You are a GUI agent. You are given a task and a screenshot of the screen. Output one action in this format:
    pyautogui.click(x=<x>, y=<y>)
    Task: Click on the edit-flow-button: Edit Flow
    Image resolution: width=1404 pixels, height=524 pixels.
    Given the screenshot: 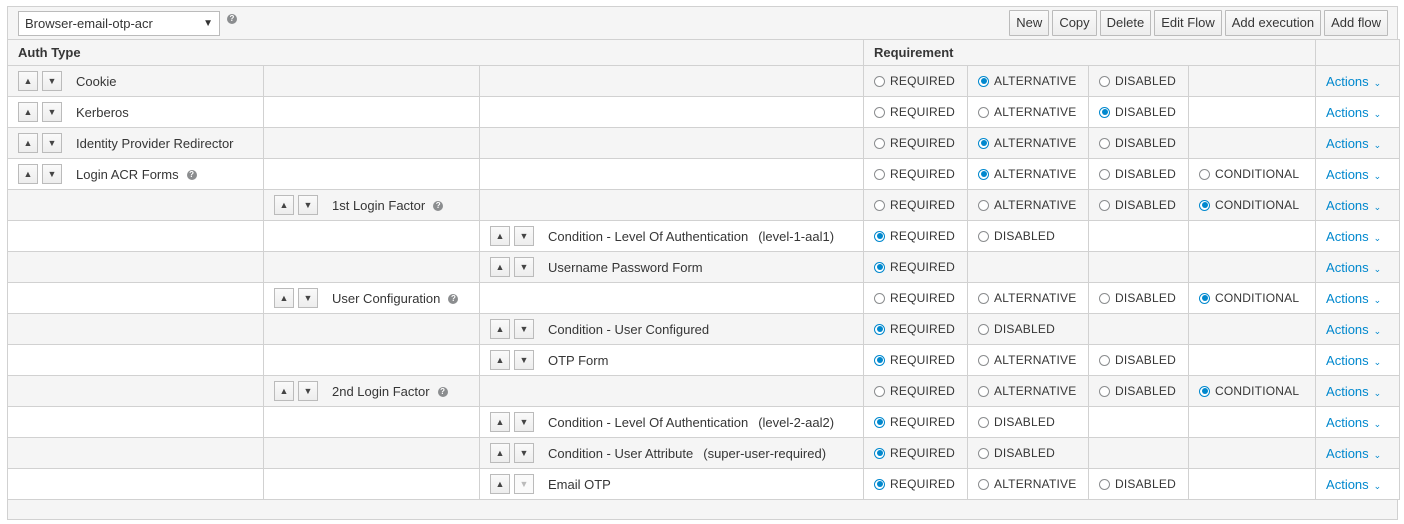 What is the action you would take?
    pyautogui.click(x=1188, y=23)
    